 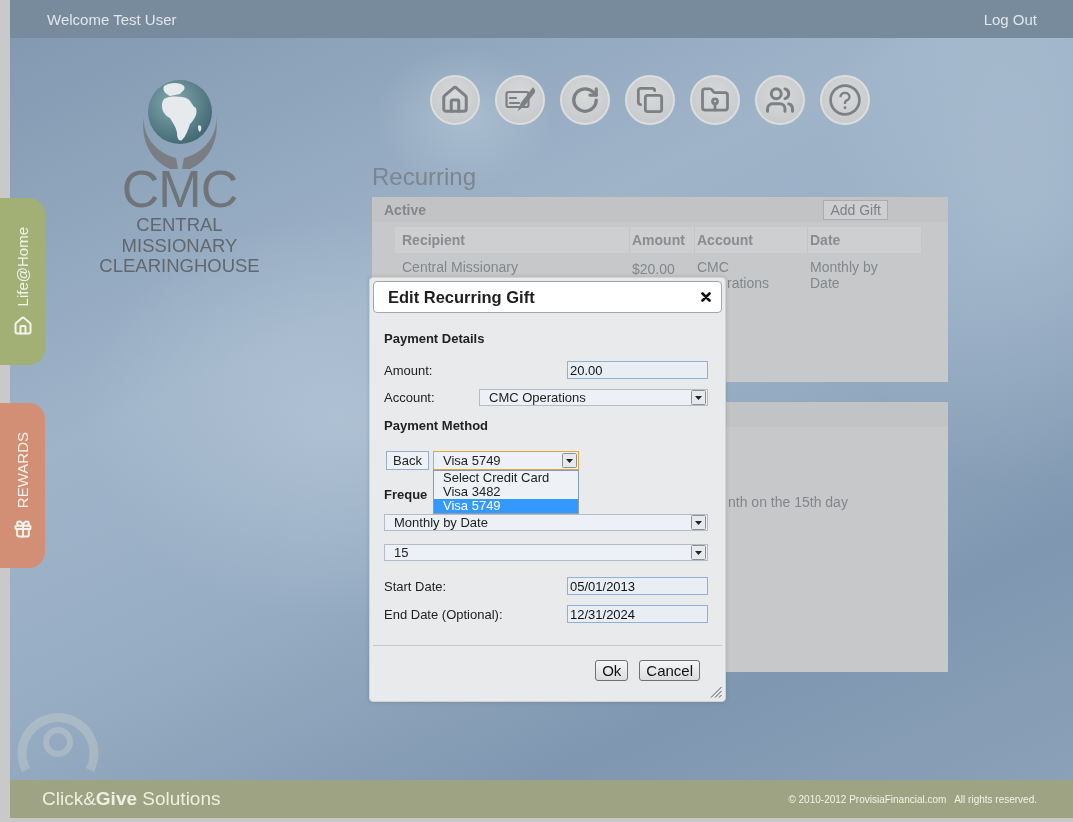 What do you see at coordinates (179, 189) in the screenshot?
I see `logo-abbreviation: CMC` at bounding box center [179, 189].